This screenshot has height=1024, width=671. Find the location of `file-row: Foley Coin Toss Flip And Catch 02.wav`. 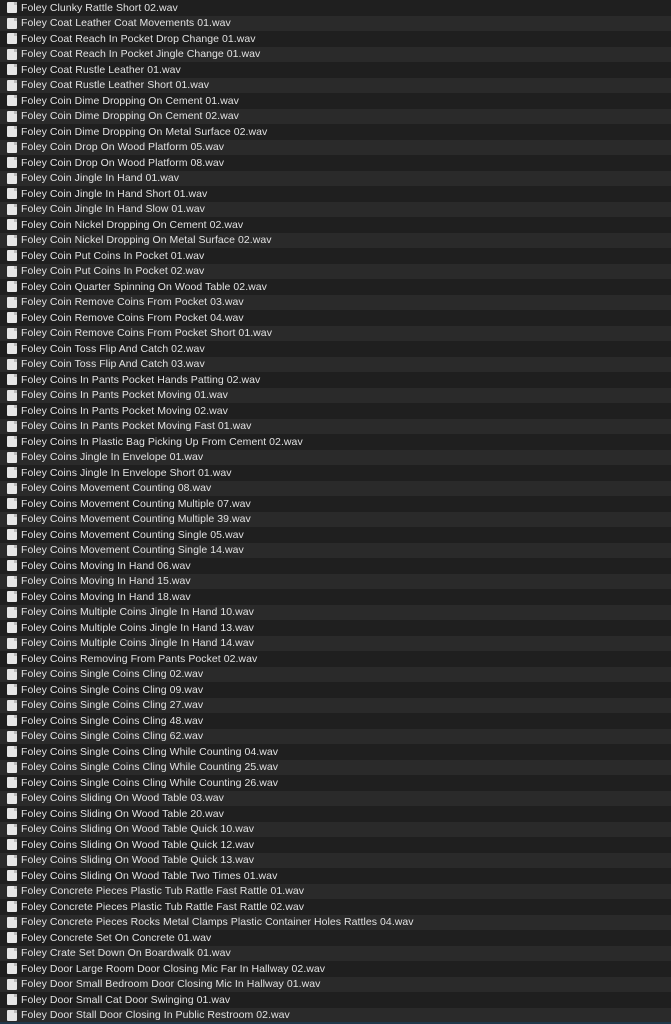

file-row: Foley Coin Toss Flip And Catch 02.wav is located at coordinates (335, 349).